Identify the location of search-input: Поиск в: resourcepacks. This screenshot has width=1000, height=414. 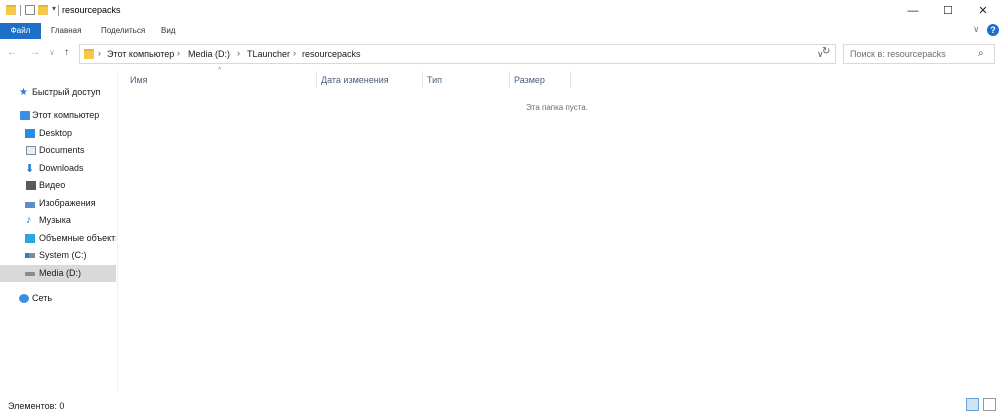
(898, 54).